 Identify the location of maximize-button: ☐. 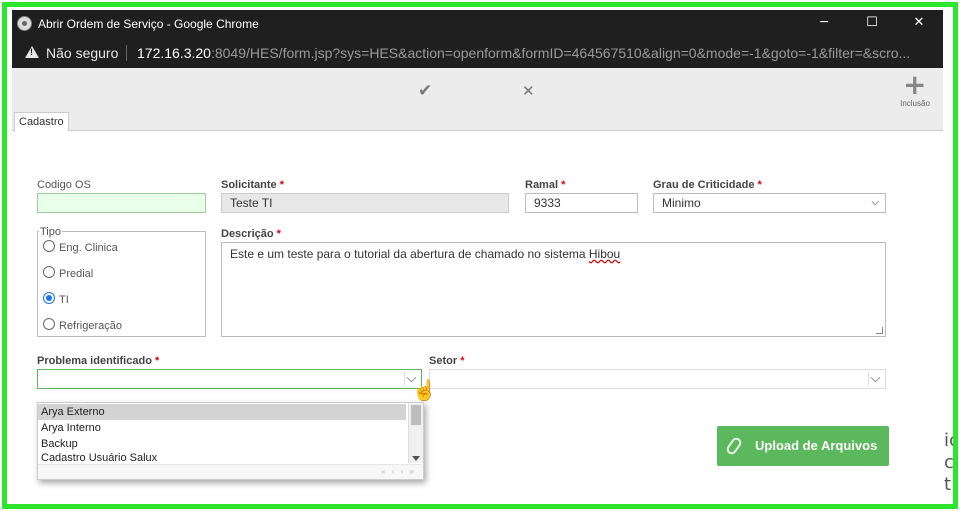
(872, 24).